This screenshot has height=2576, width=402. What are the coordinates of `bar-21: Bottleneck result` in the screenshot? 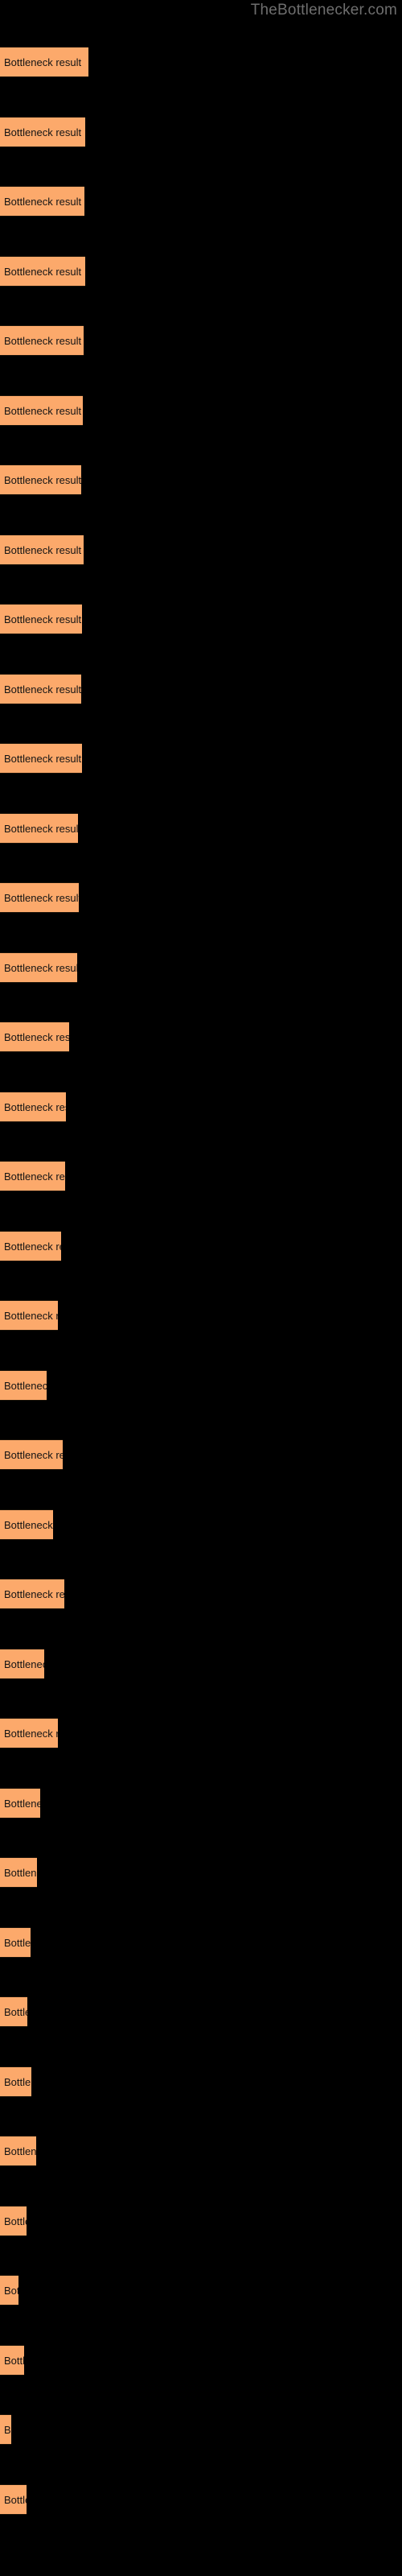 It's located at (31, 1454).